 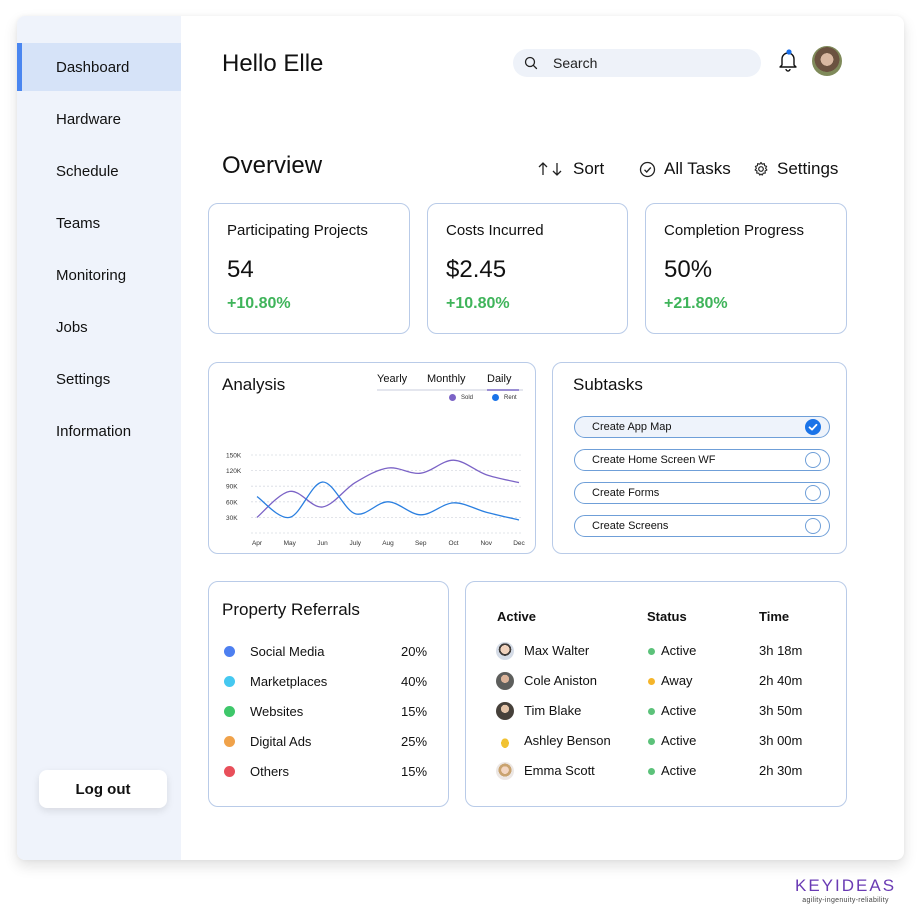 I want to click on series-line-rent, so click(x=388, y=501).